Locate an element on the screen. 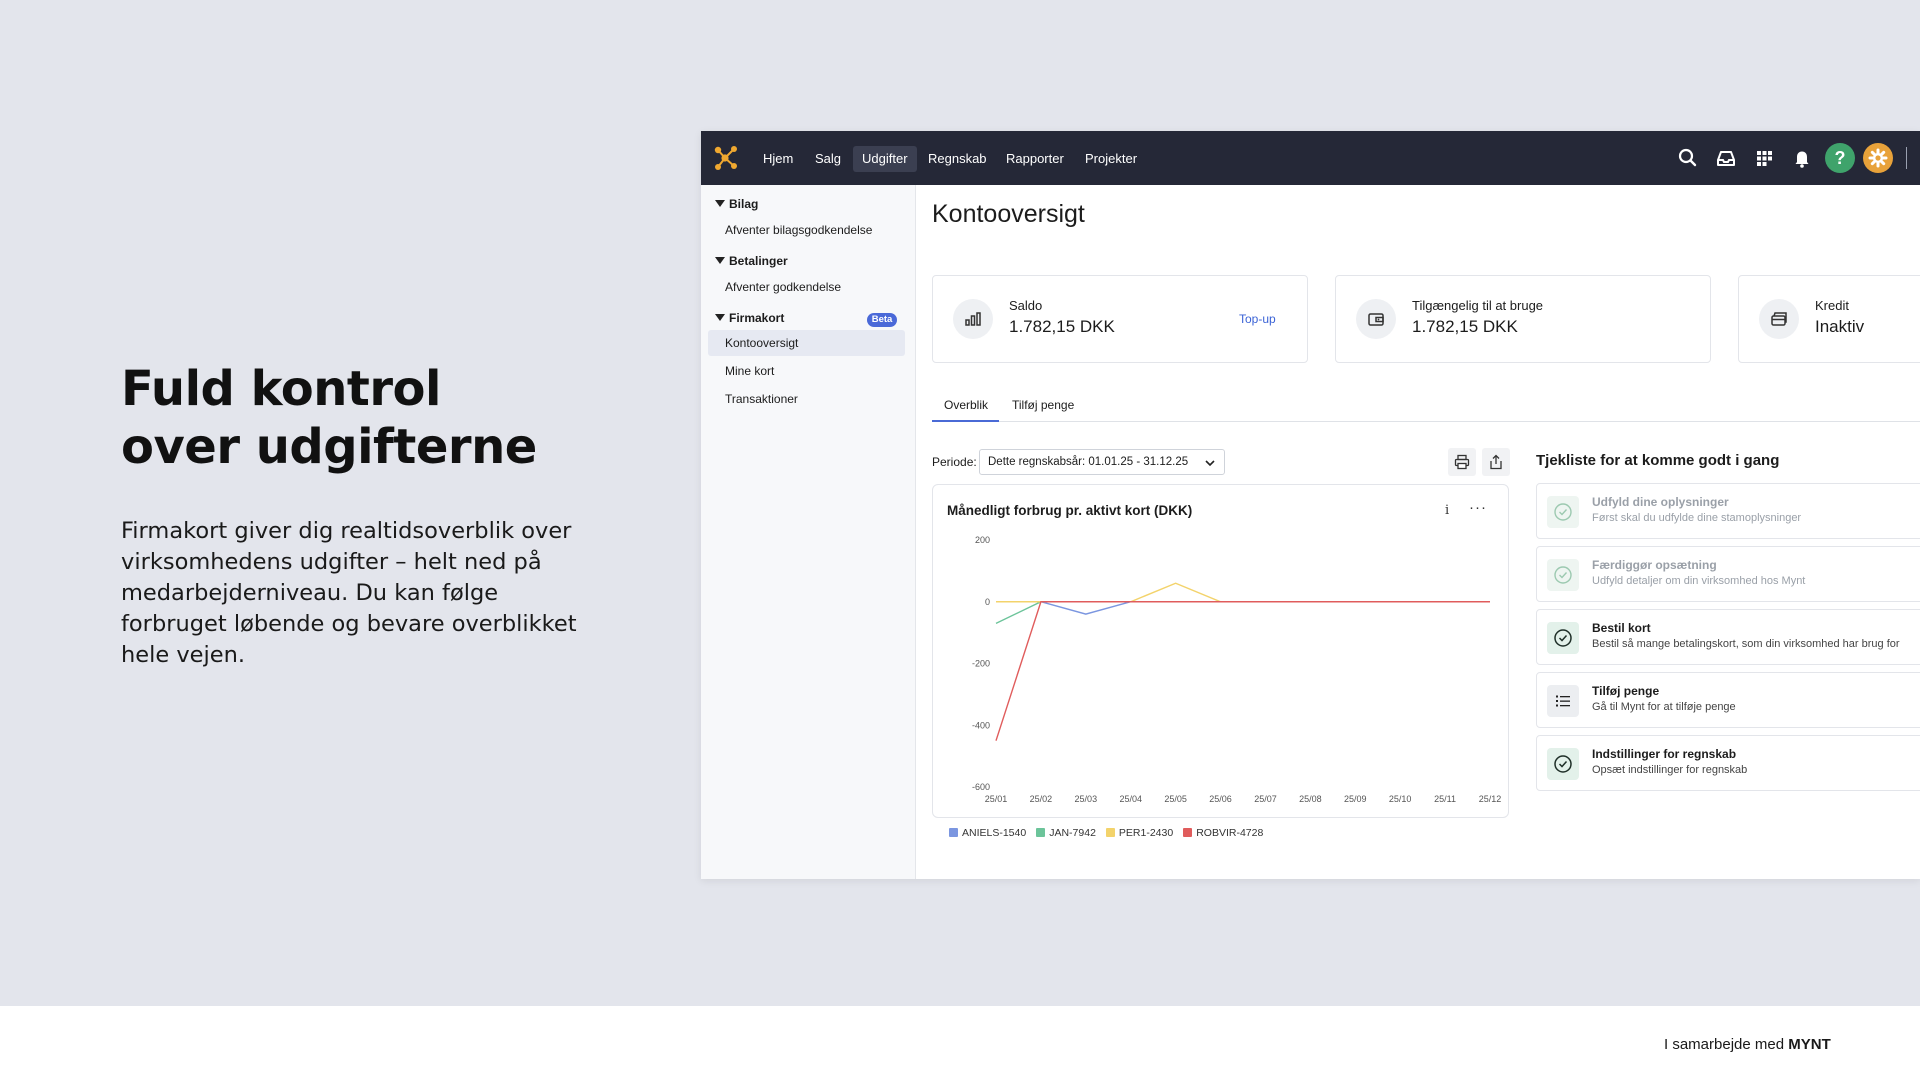 This screenshot has width=1920, height=1080. nav-projekter: Projekter is located at coordinates (1111, 159).